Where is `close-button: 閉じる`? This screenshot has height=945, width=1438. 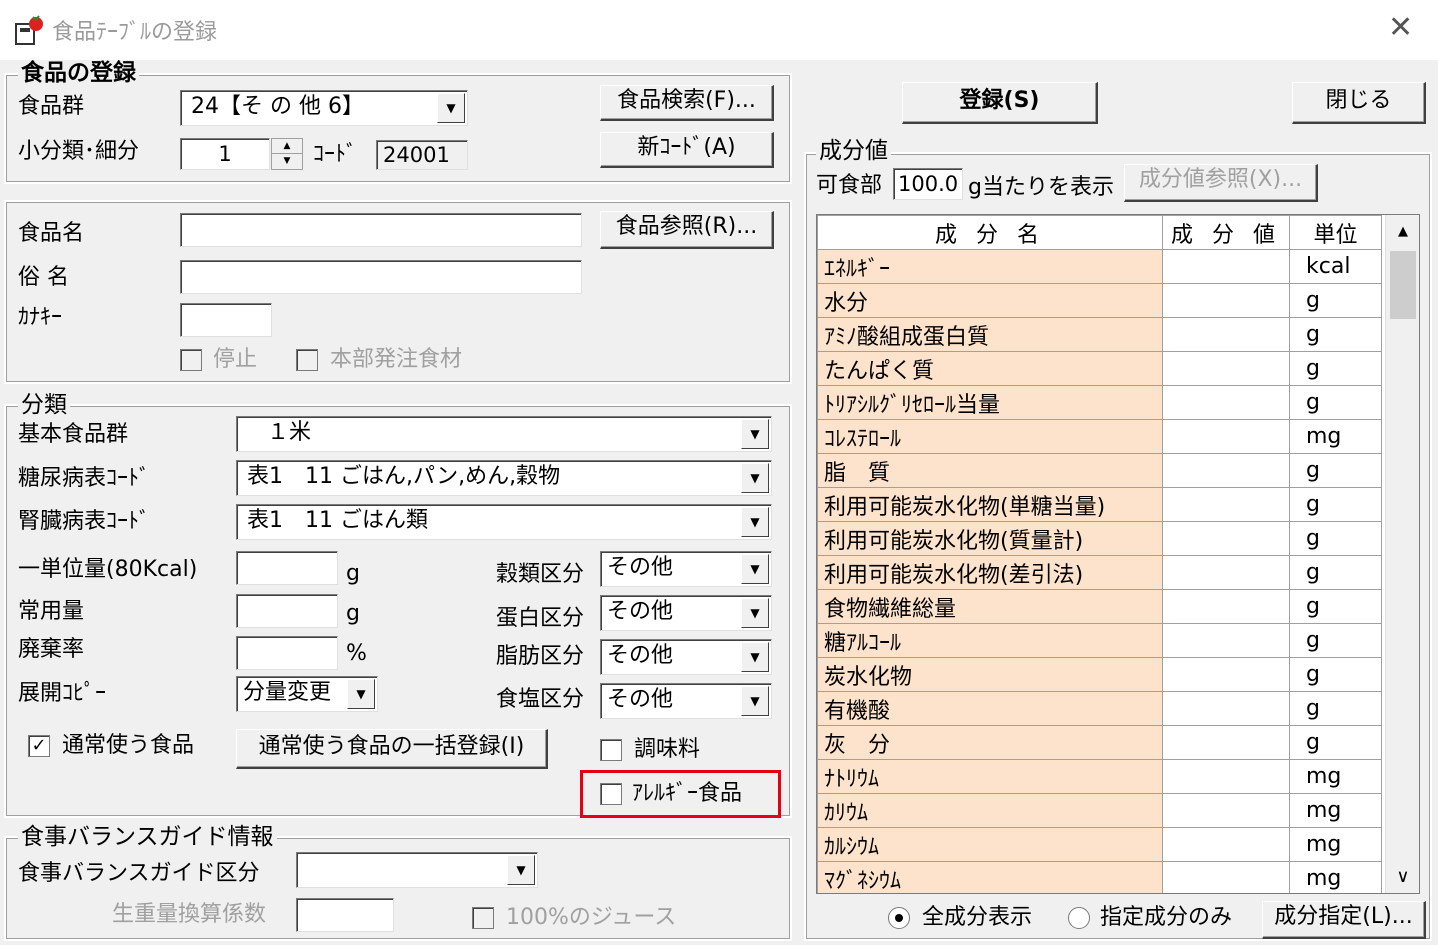
close-button: 閉じる is located at coordinates (1359, 103).